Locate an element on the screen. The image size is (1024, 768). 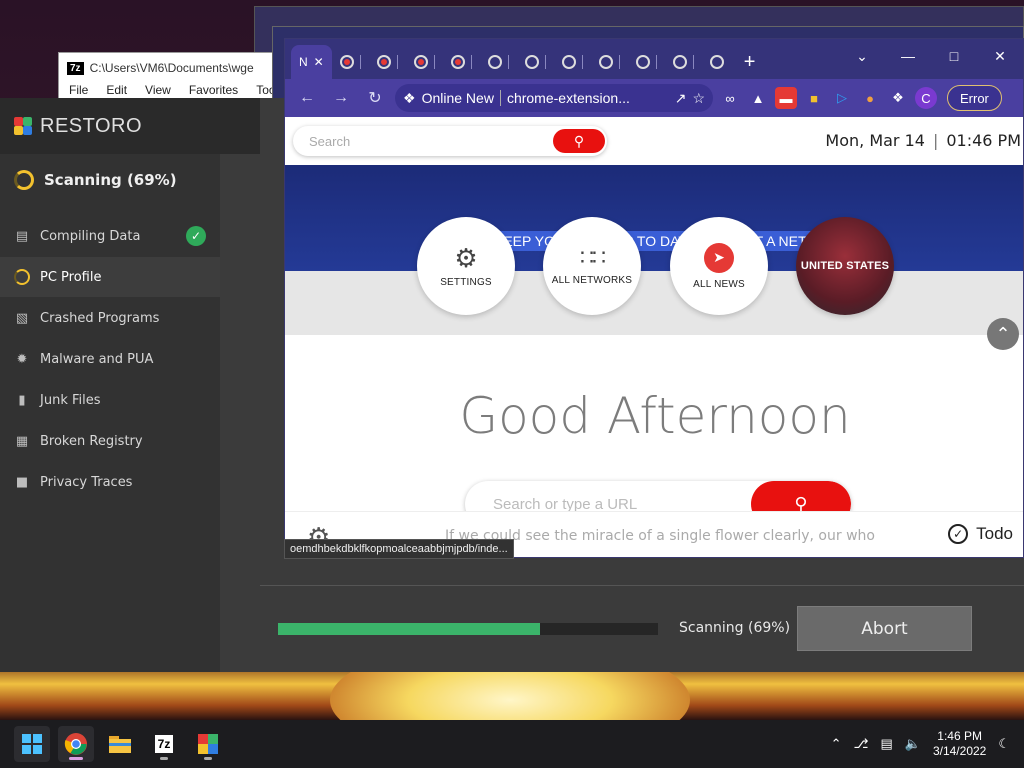
news-favicon-icon is located at coordinates (420, 62).